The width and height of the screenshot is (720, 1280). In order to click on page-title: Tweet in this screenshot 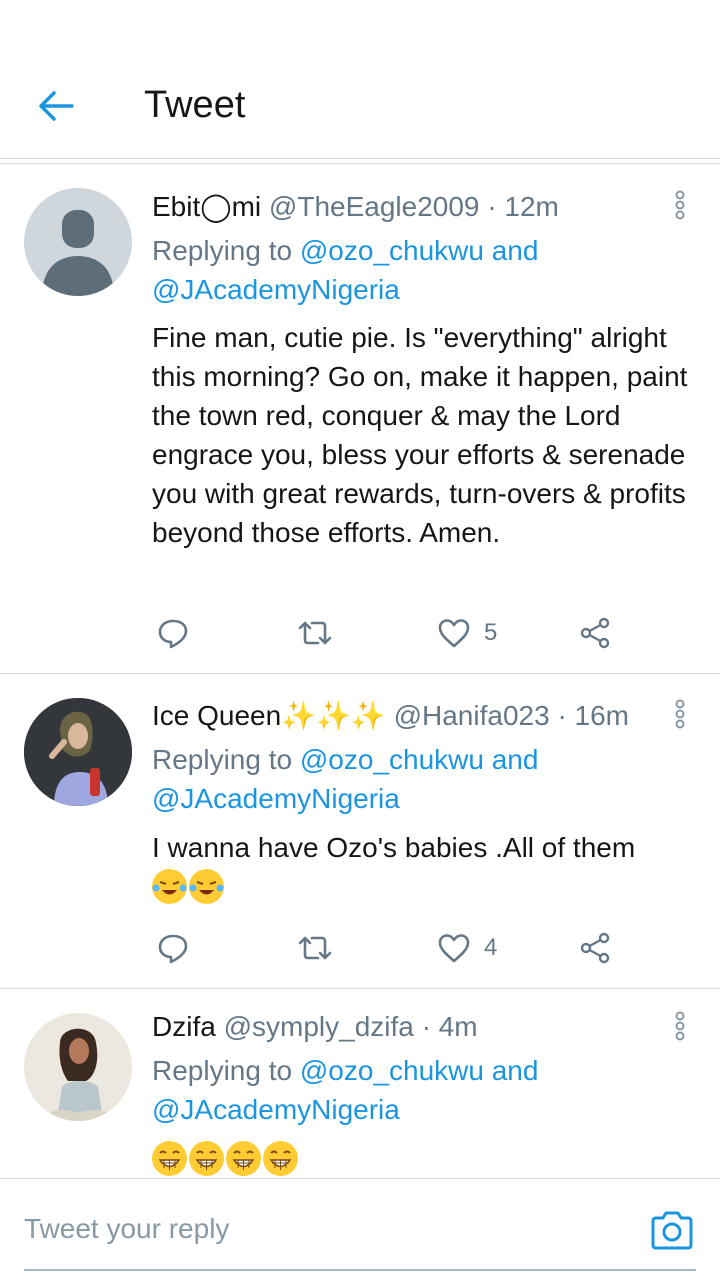, I will do `click(195, 105)`.